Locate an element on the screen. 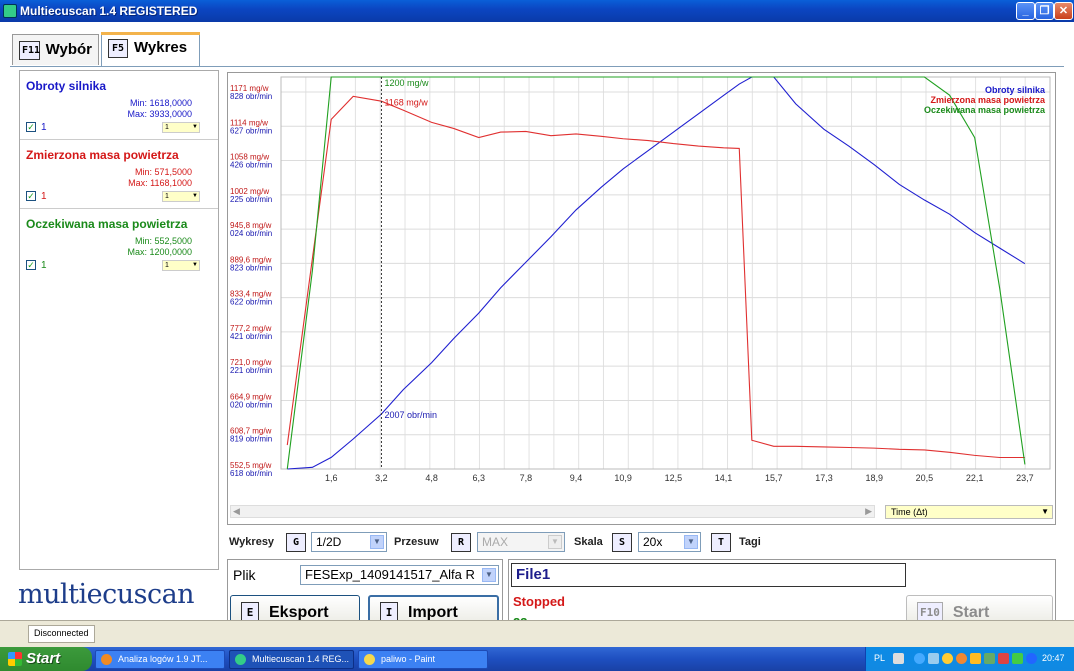 The width and height of the screenshot is (1074, 671). maximize-button: ❐ is located at coordinates (1044, 11).